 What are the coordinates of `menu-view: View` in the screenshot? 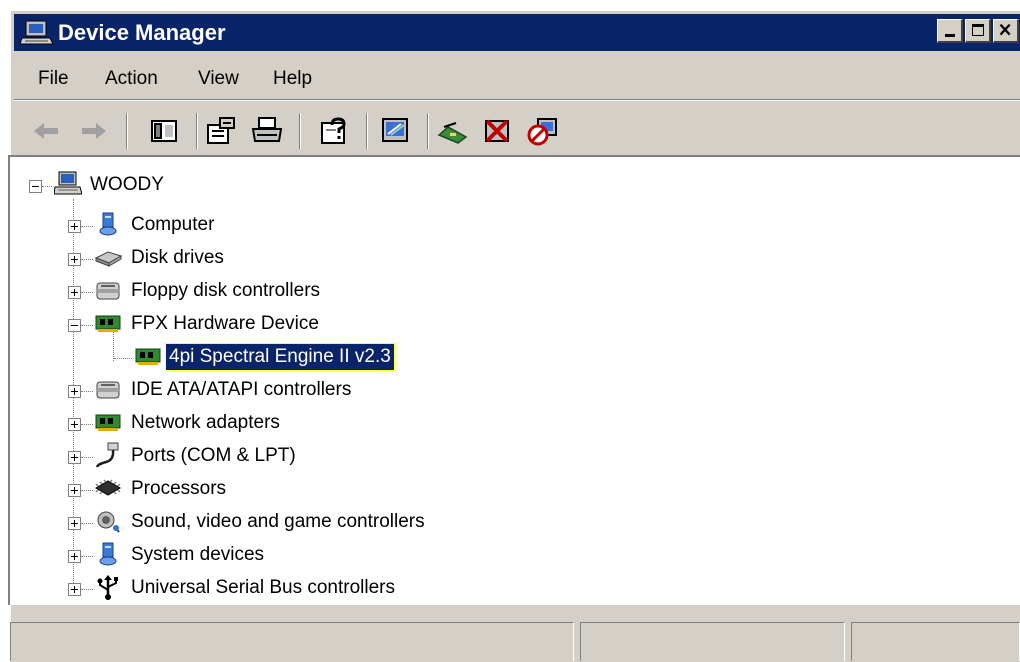 It's located at (218, 79).